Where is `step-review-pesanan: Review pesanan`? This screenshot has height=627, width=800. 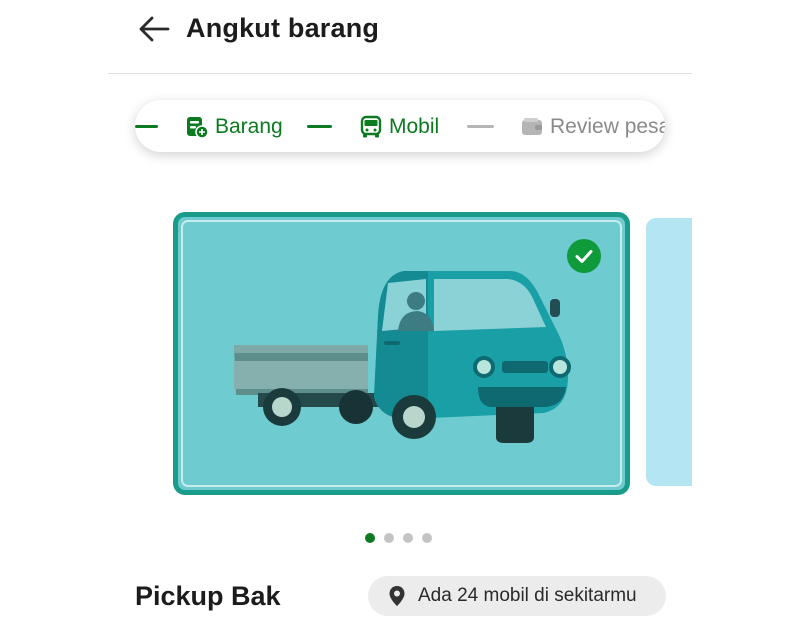 step-review-pesanan: Review pesanan is located at coordinates (592, 127).